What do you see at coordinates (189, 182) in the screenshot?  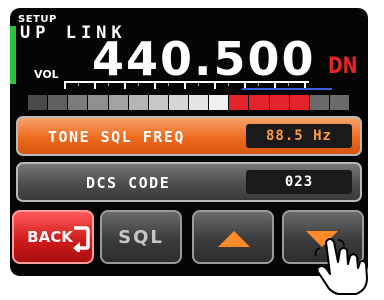 I see `dcs-code-row: DCS CODE 023` at bounding box center [189, 182].